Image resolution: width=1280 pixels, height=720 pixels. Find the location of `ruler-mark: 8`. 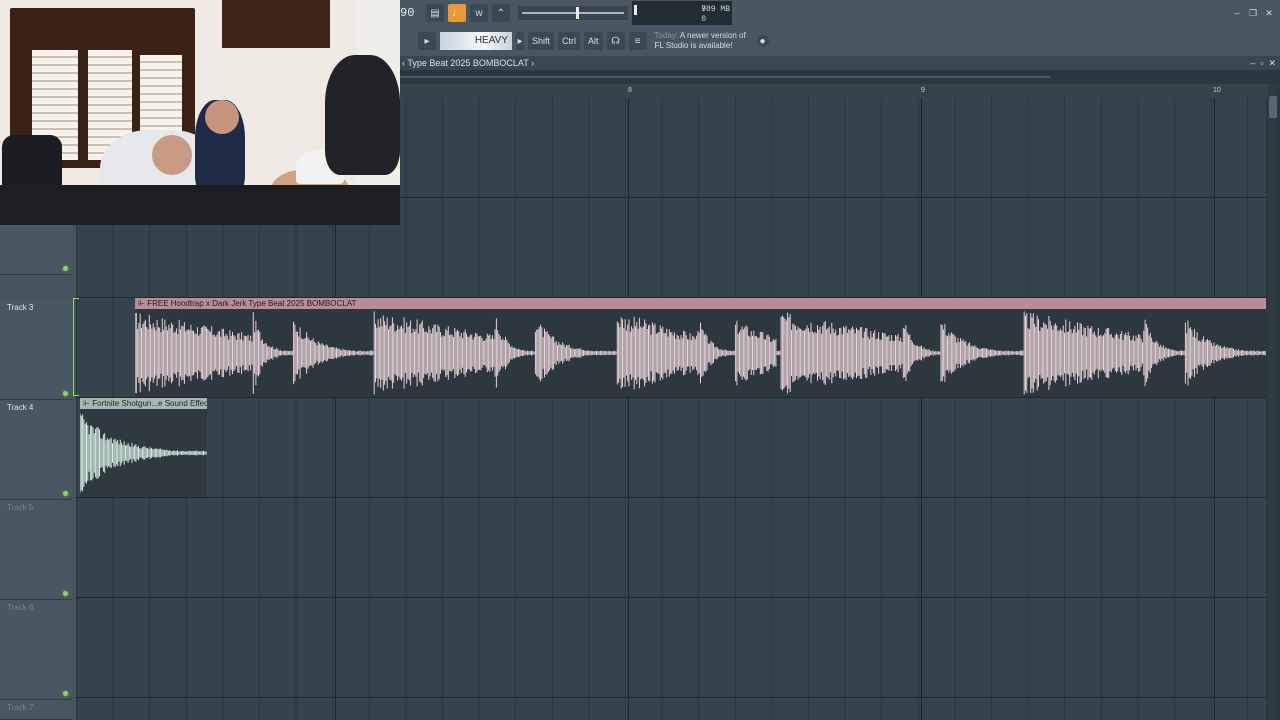

ruler-mark: 8 is located at coordinates (630, 90).